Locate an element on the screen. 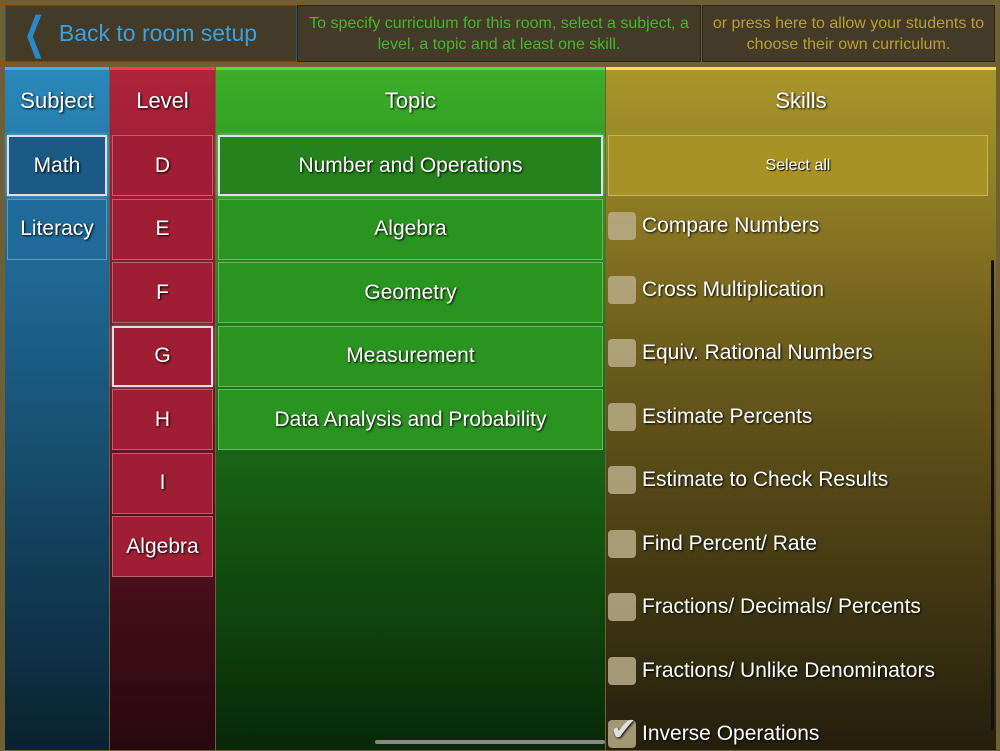  topic-header: Topic is located at coordinates (410, 100).